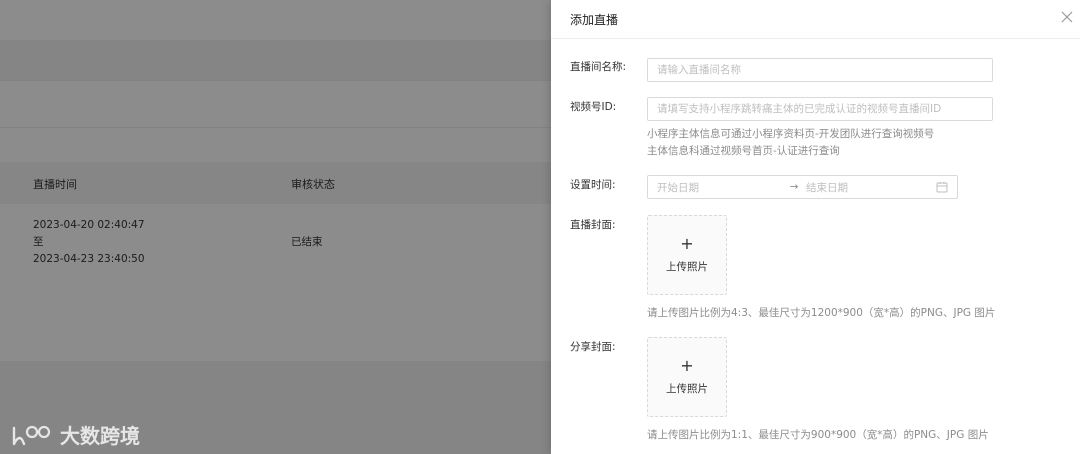  I want to click on date-range-picker: 开始日期 → 结束日期, so click(802, 187).